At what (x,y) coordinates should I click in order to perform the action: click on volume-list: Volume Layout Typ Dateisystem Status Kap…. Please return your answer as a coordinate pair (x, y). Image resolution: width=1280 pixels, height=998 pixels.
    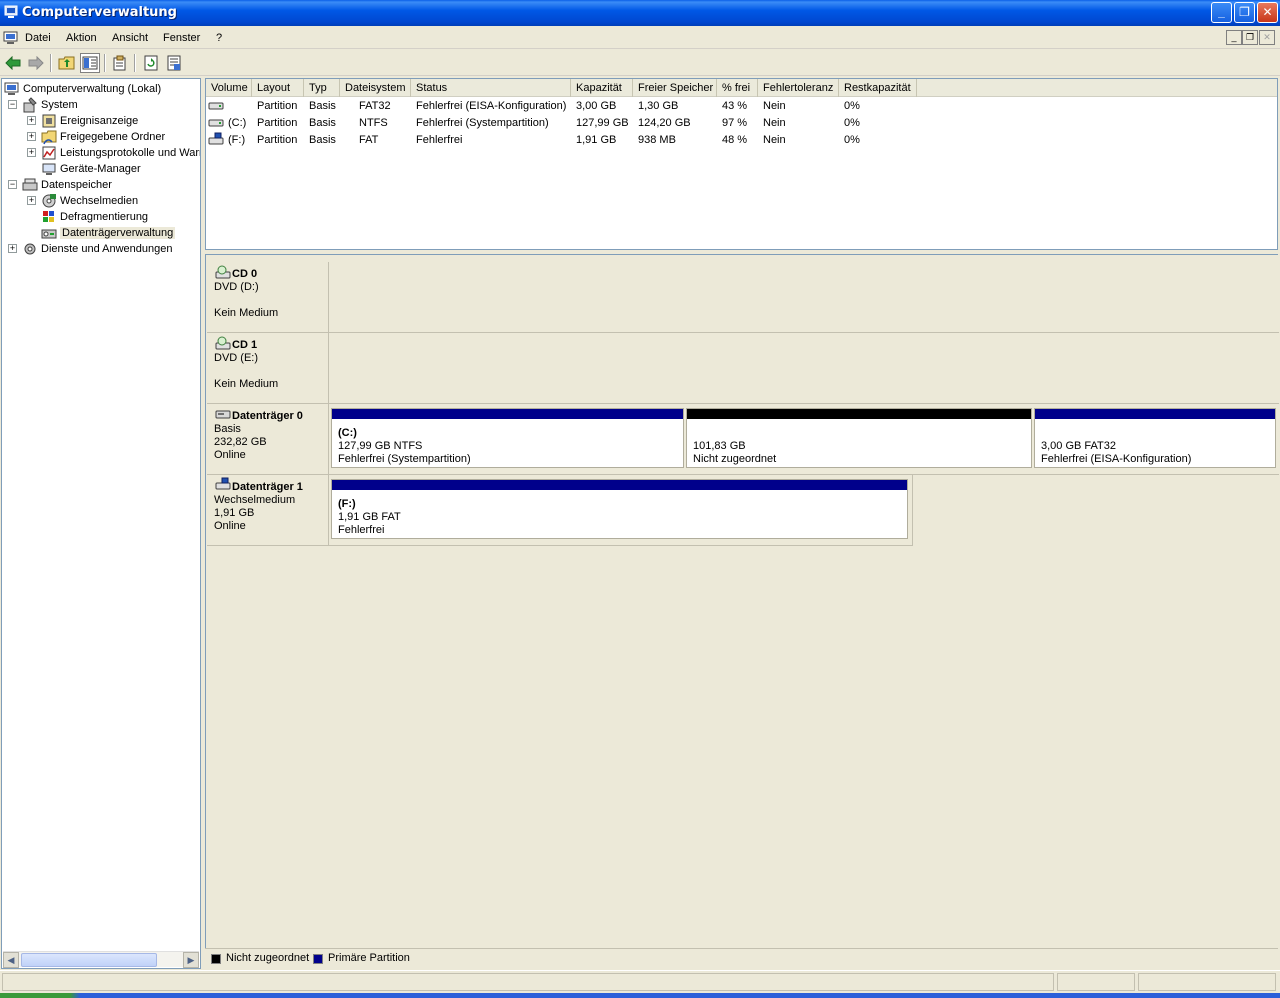
    Looking at the image, I should click on (741, 164).